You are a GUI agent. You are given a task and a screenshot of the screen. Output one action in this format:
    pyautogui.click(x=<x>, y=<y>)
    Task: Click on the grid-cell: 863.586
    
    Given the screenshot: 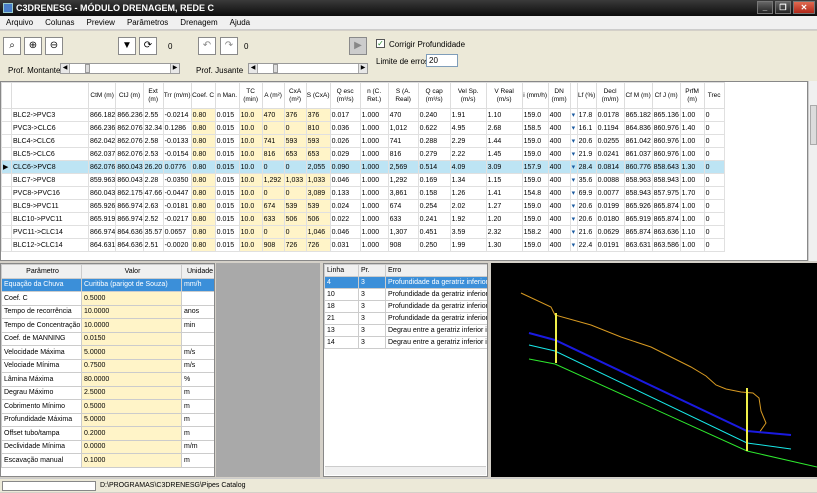 What is the action you would take?
    pyautogui.click(x=666, y=245)
    